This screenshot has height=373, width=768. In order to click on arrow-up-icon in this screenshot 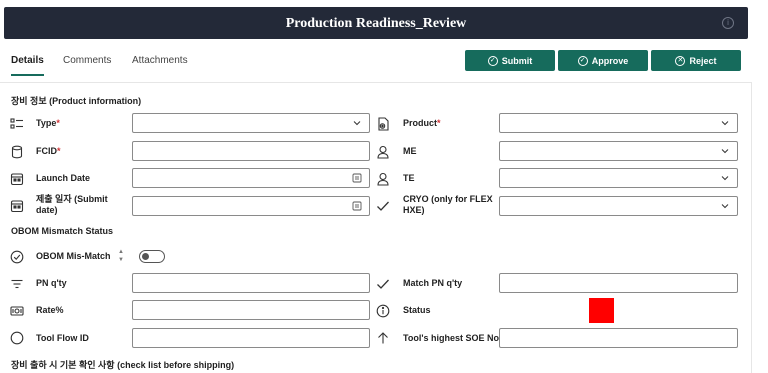, I will do `click(383, 338)`.